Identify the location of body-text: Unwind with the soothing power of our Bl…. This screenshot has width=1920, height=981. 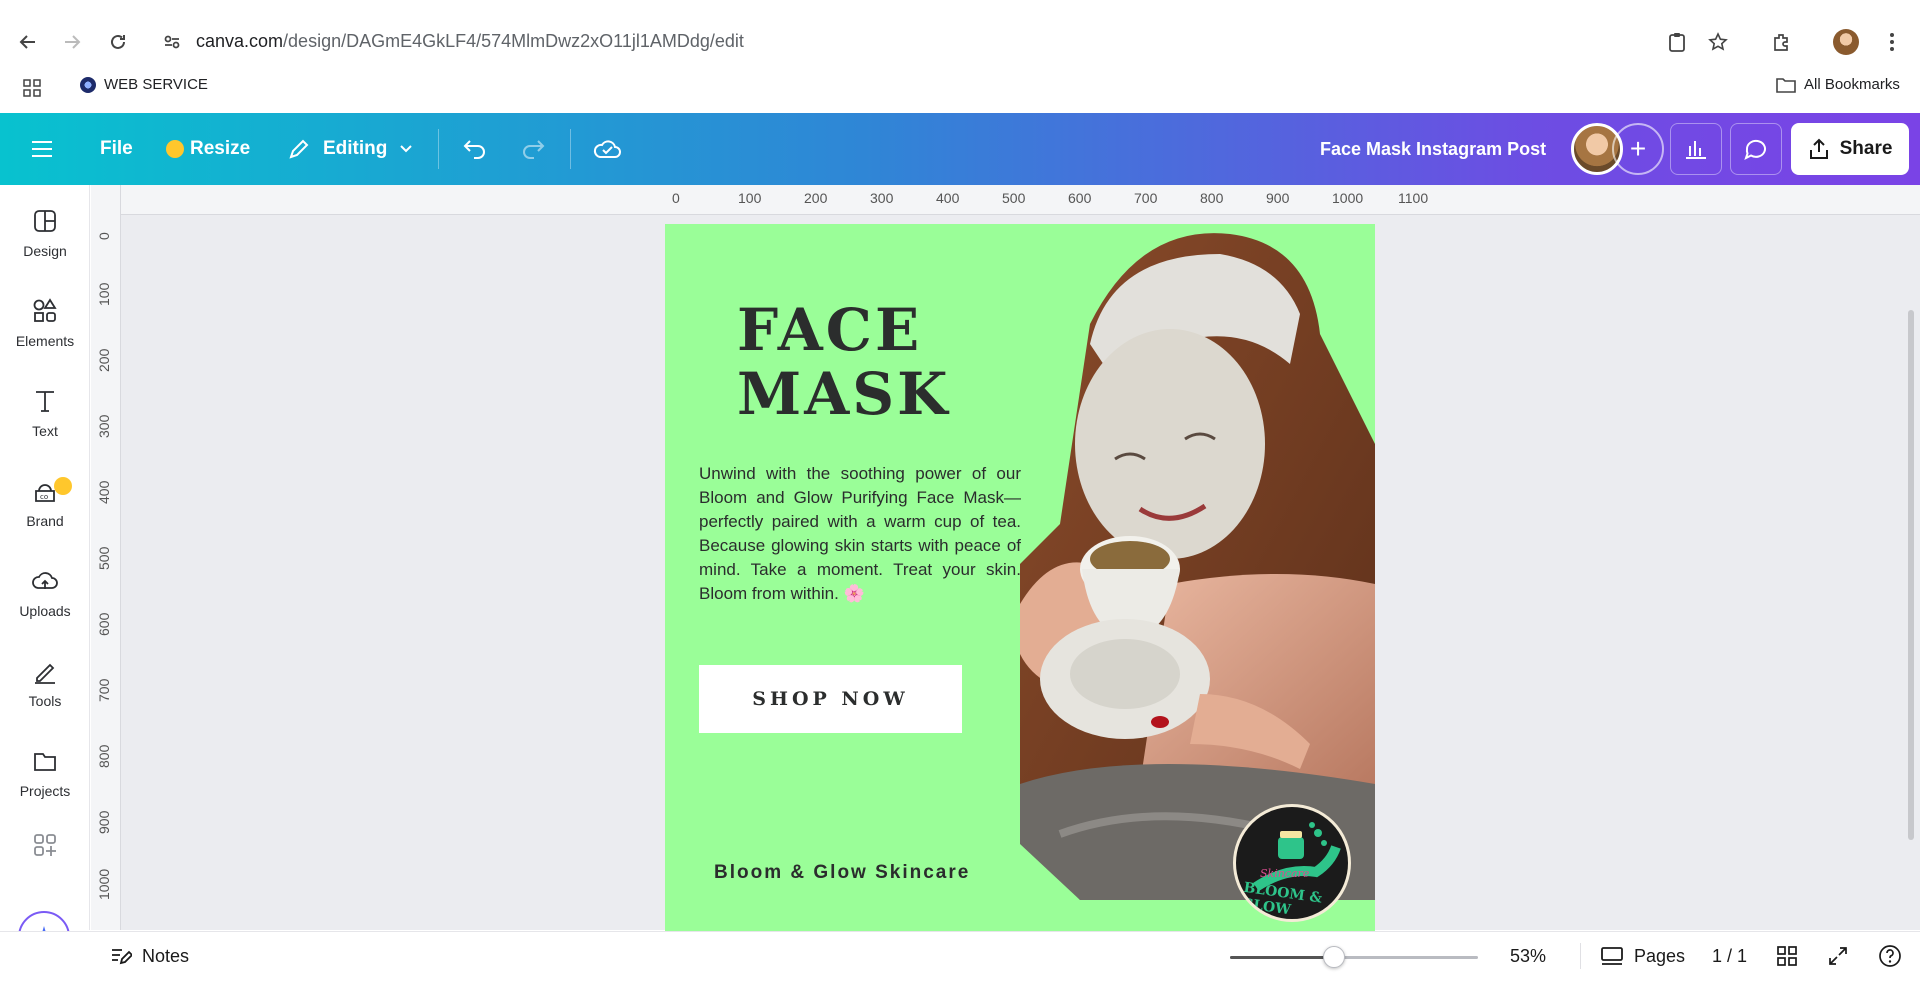
(860, 534).